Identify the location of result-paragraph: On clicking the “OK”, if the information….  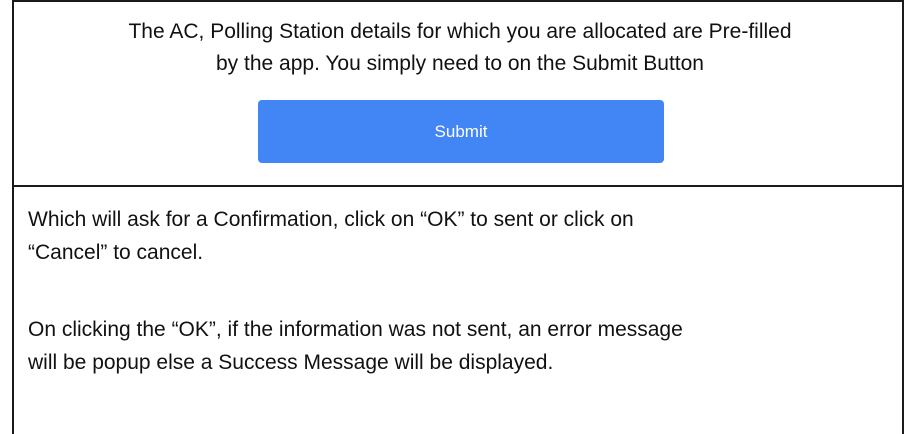
(458, 346).